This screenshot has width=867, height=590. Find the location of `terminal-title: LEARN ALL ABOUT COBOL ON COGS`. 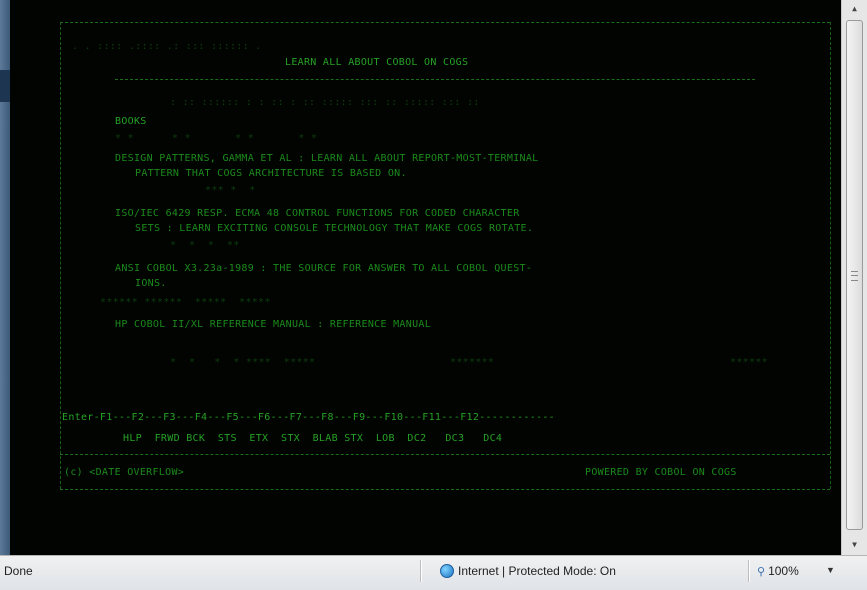

terminal-title: LEARN ALL ABOUT COBOL ON COGS is located at coordinates (377, 62).